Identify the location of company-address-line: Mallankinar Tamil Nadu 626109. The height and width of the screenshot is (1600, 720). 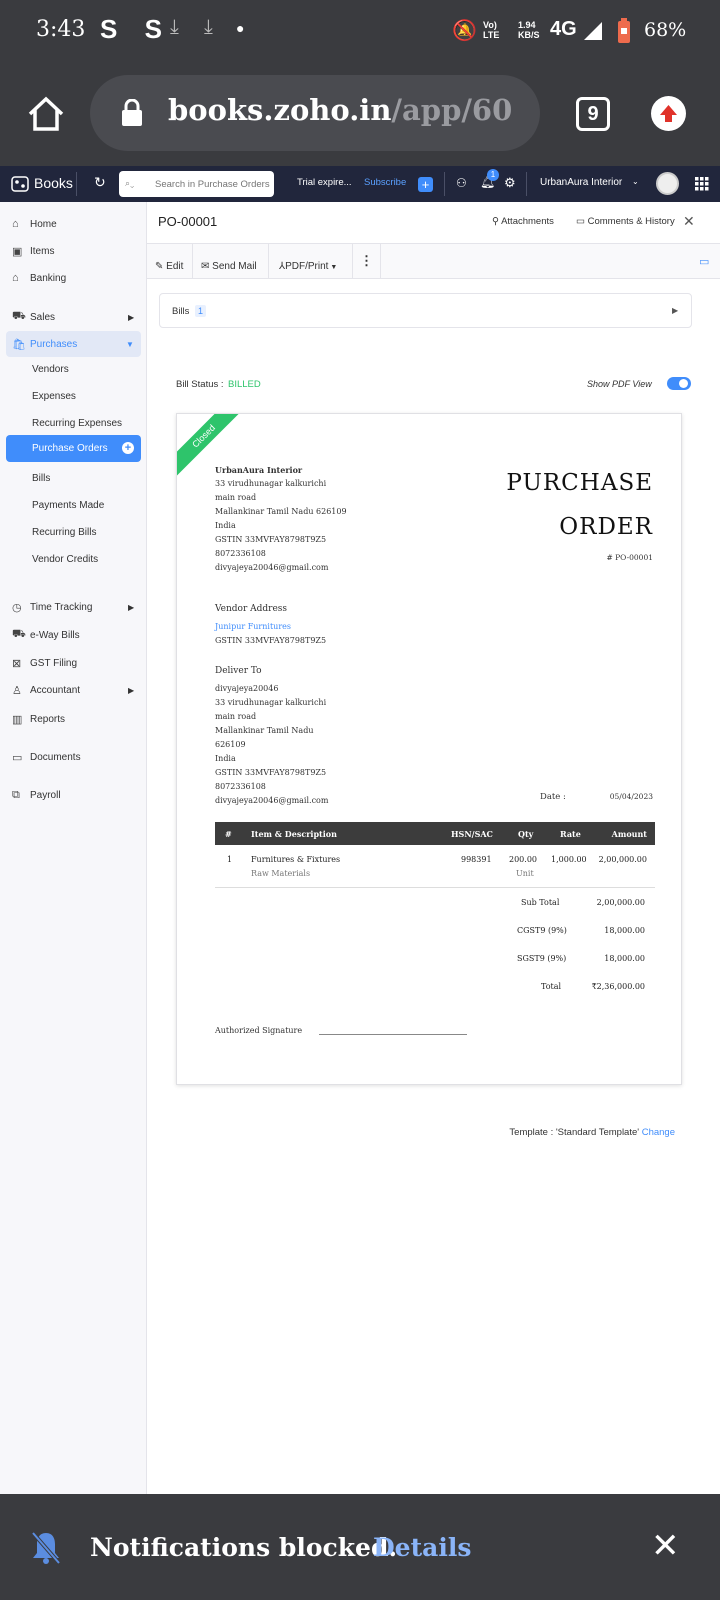
(281, 511).